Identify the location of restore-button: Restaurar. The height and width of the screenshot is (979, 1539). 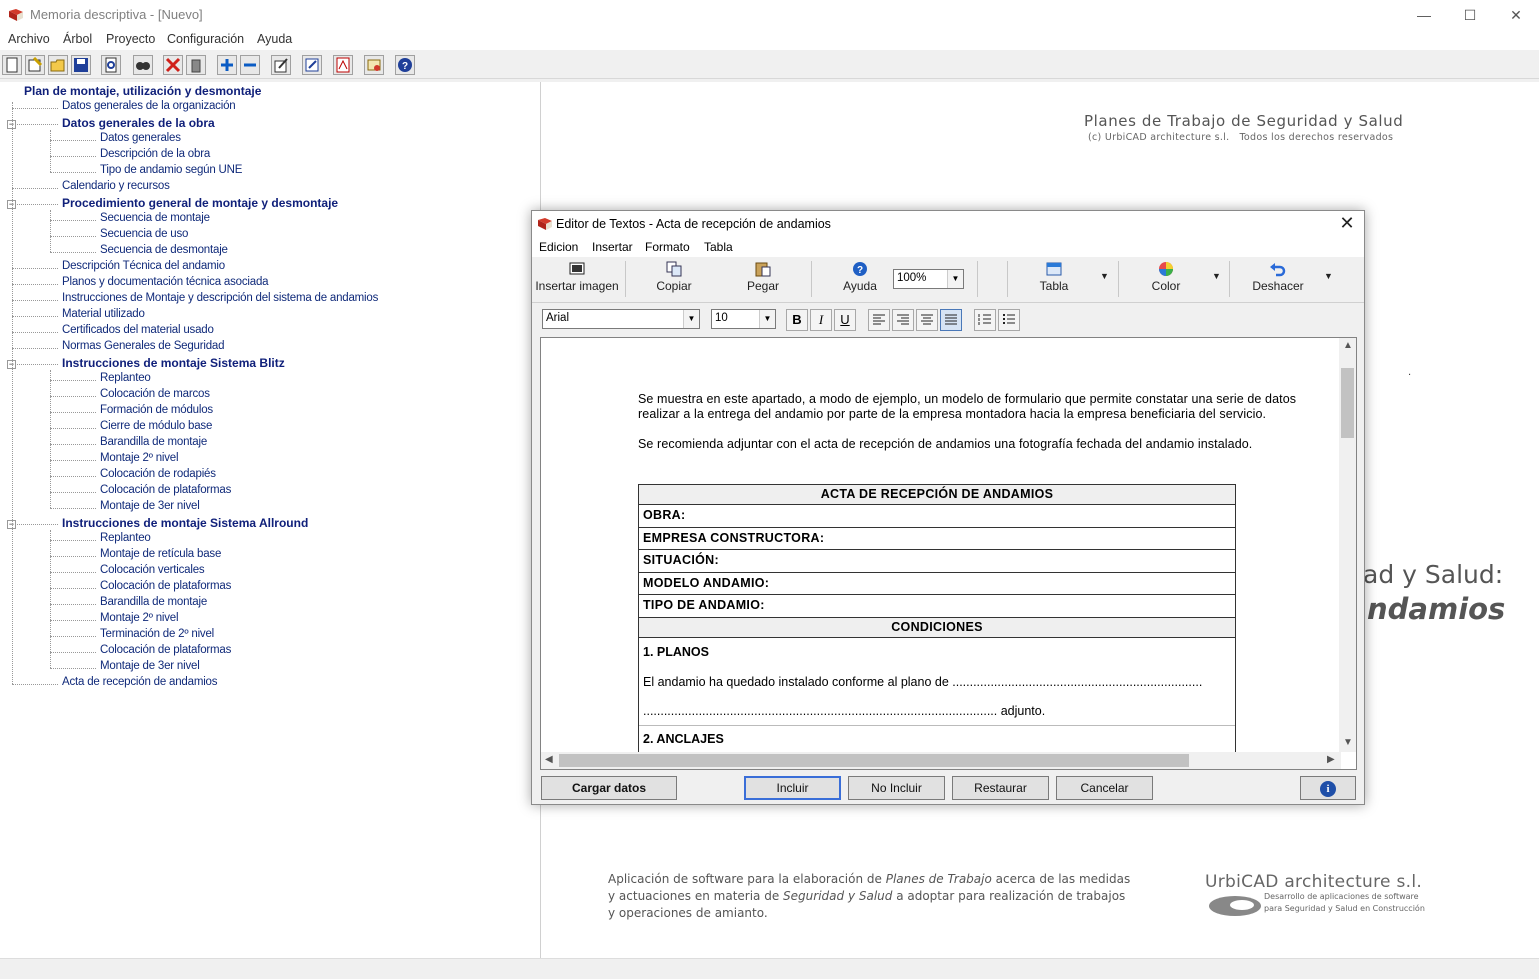
(1000, 788).